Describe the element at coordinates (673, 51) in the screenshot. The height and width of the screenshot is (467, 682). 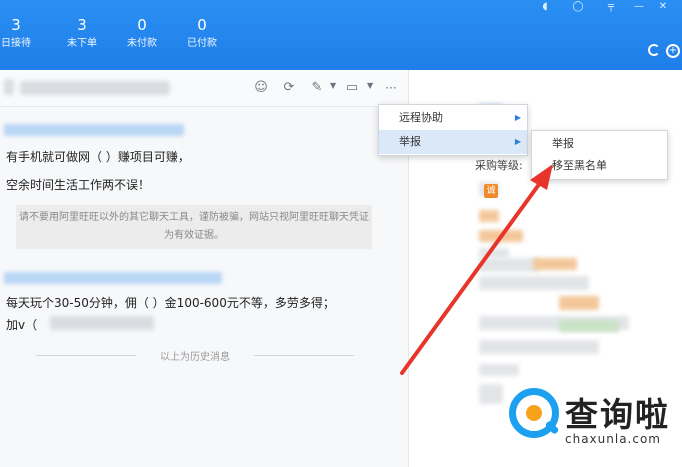
I see `add-circle-icon: +` at that location.